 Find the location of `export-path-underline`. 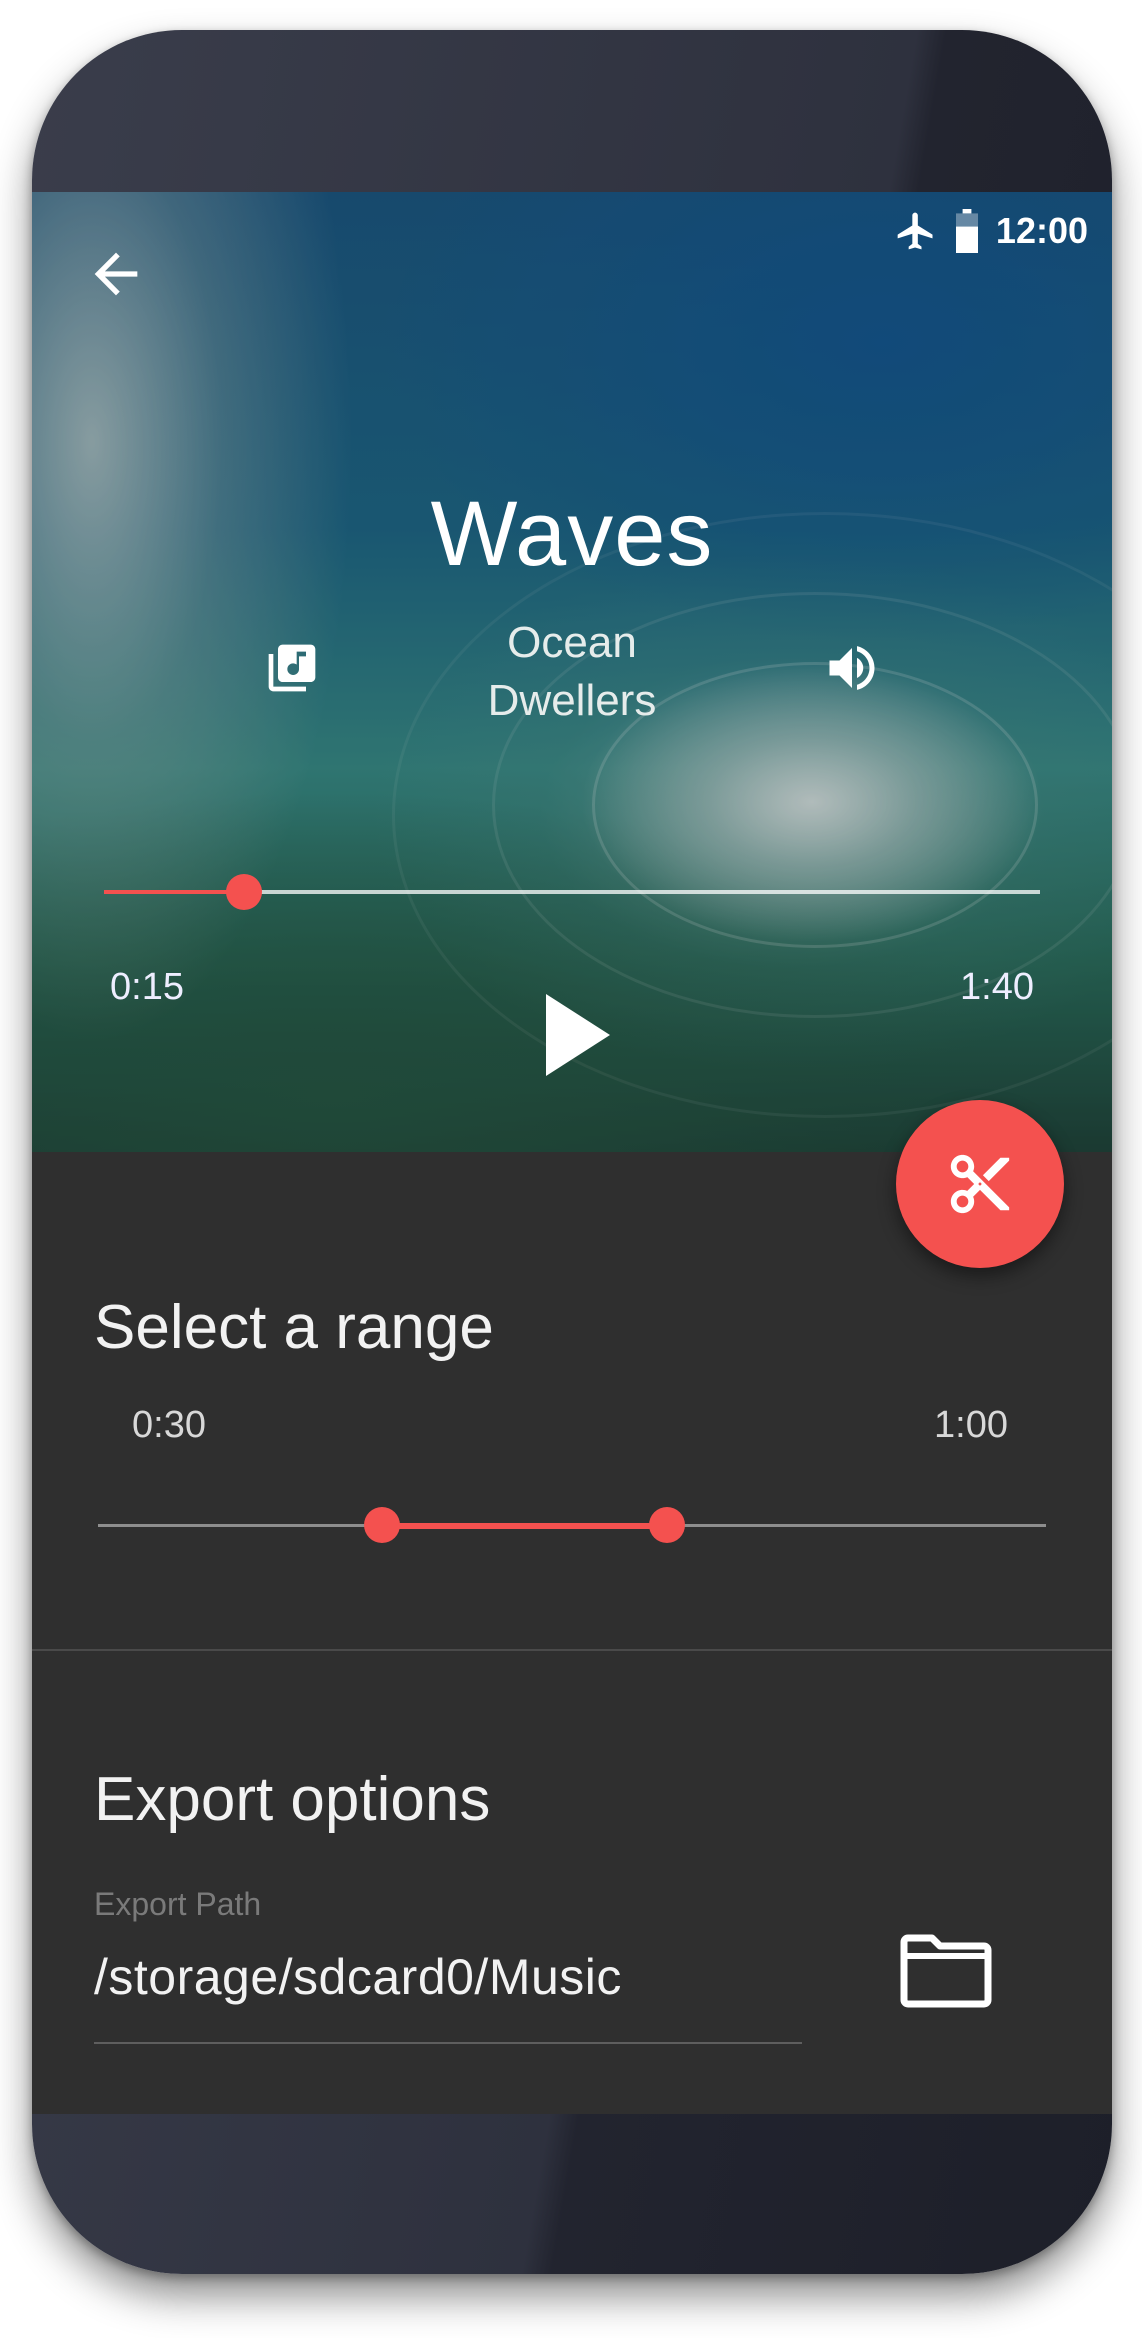

export-path-underline is located at coordinates (448, 2043).